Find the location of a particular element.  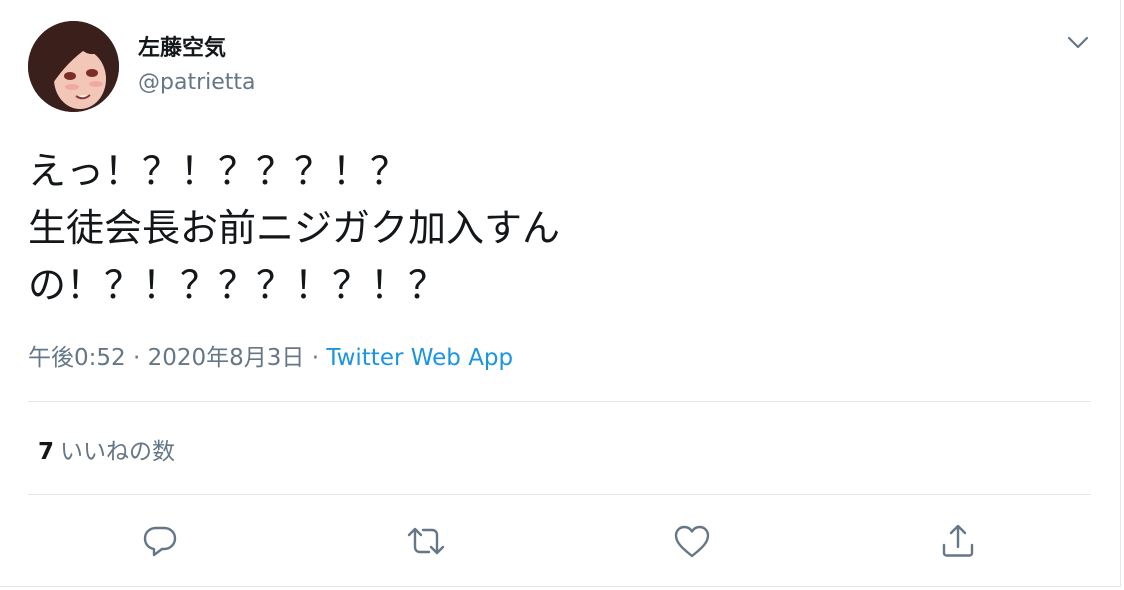

reply-icon is located at coordinates (160, 541).